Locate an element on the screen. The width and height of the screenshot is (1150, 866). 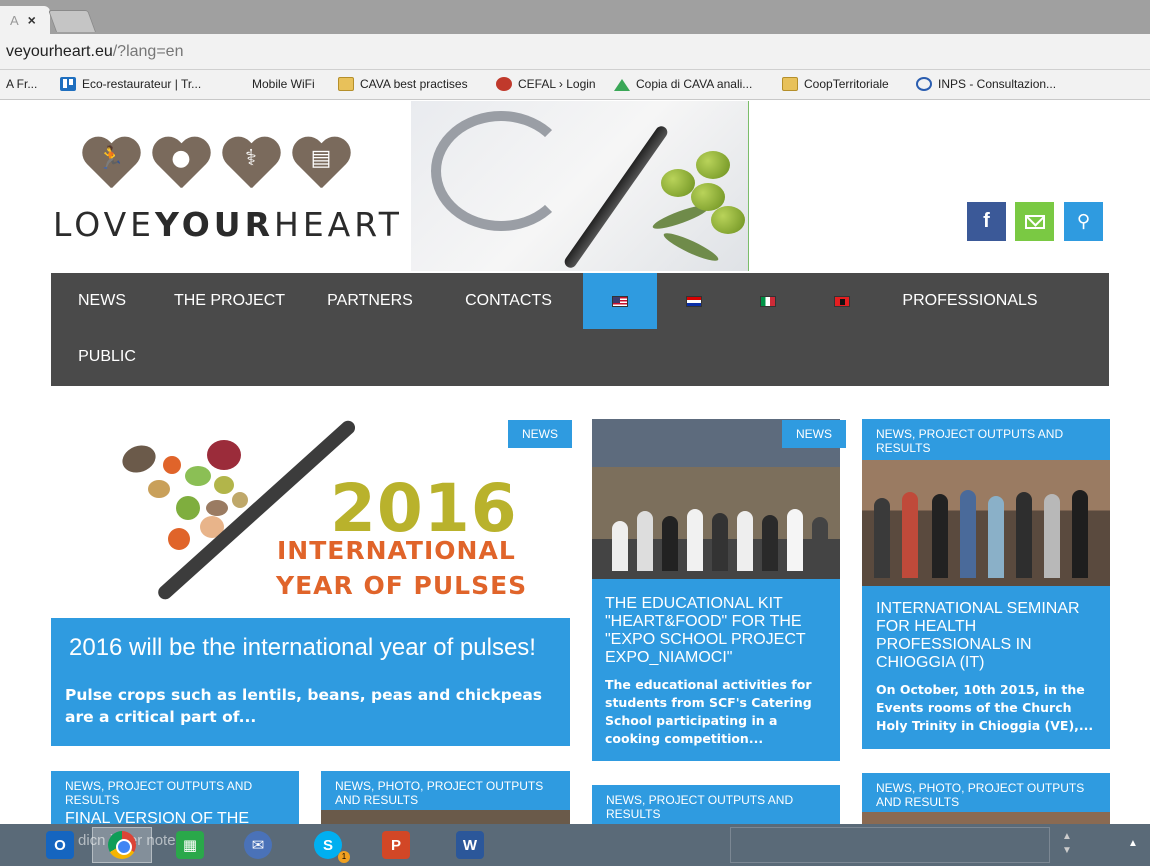
header-banner-image is located at coordinates (580, 186).